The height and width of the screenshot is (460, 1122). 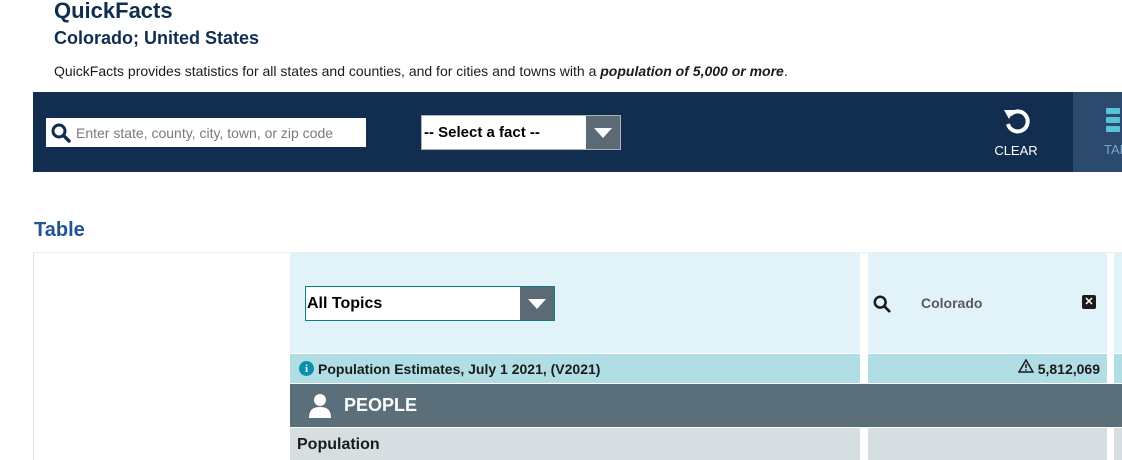 What do you see at coordinates (692, 71) in the screenshot?
I see `intro-text-emphasis: population of 5,000 or more` at bounding box center [692, 71].